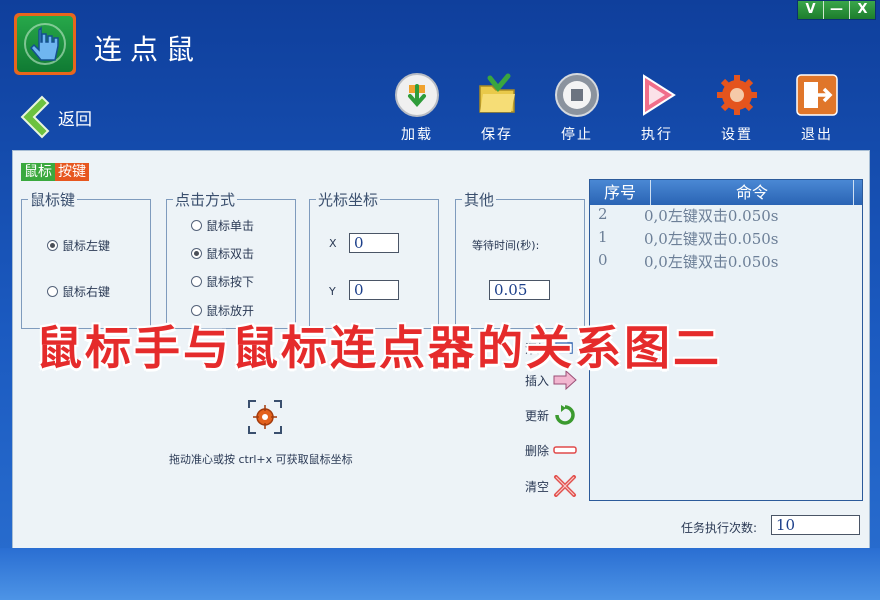 This screenshot has height=600, width=880. I want to click on delete-label: 删除, so click(537, 450).